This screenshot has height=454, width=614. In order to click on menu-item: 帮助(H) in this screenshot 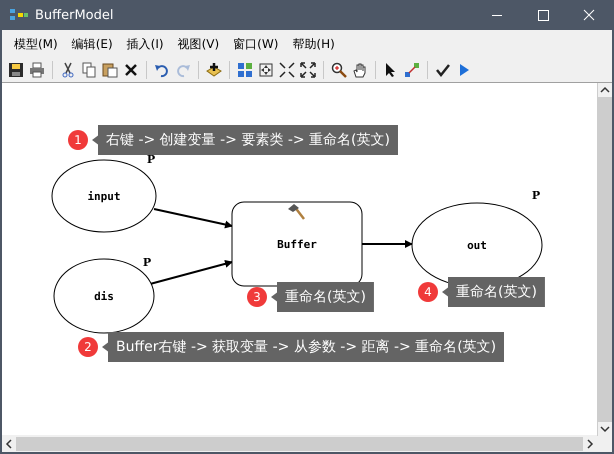, I will do `click(314, 44)`.